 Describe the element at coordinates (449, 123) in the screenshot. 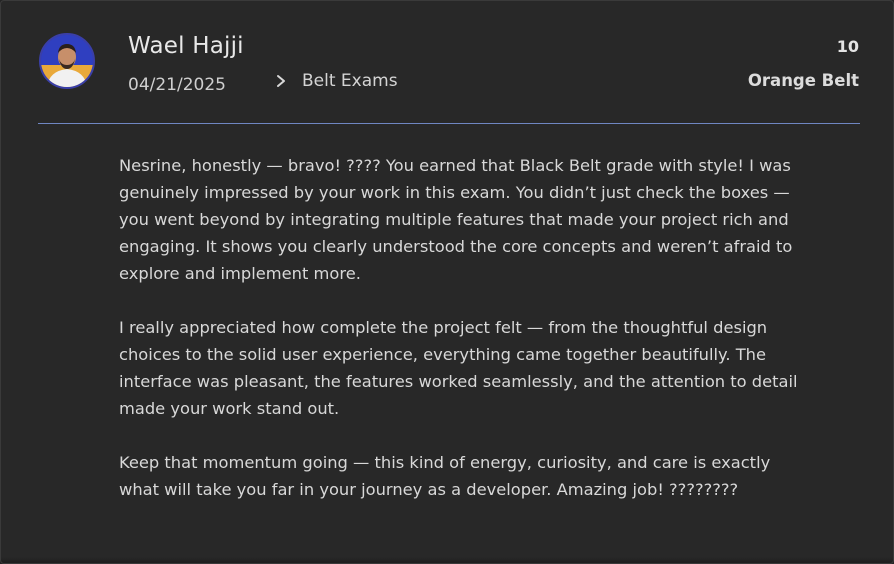

I see `header-divider` at that location.